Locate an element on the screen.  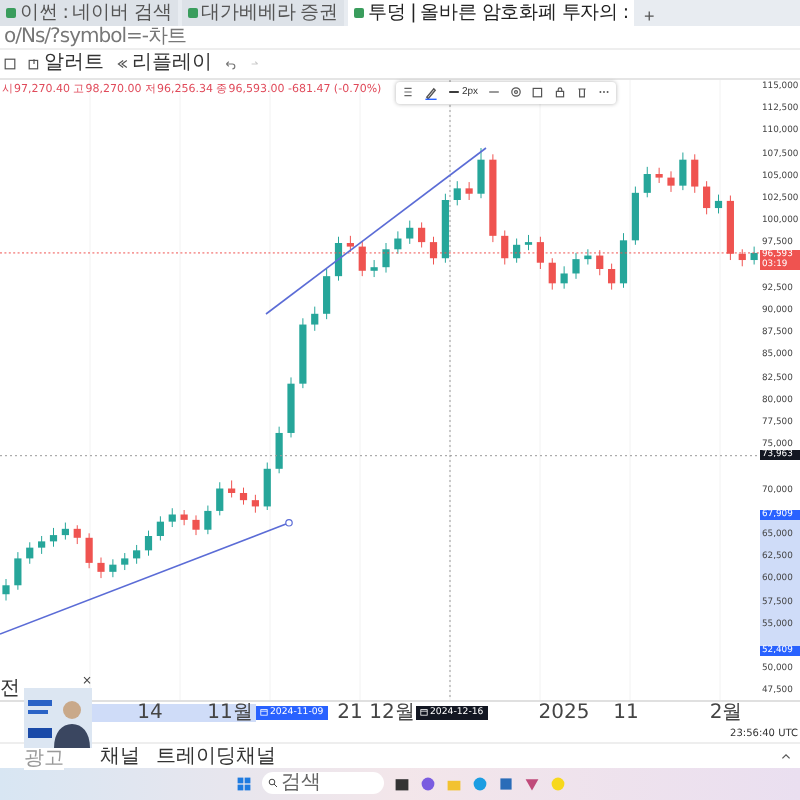
side-text: 전 is located at coordinates (10, 689).